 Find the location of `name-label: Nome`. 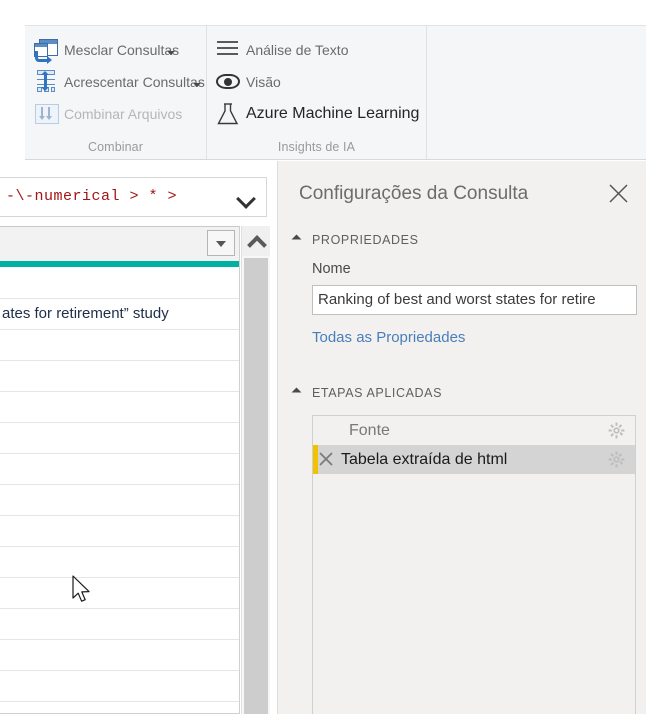

name-label: Nome is located at coordinates (331, 269).